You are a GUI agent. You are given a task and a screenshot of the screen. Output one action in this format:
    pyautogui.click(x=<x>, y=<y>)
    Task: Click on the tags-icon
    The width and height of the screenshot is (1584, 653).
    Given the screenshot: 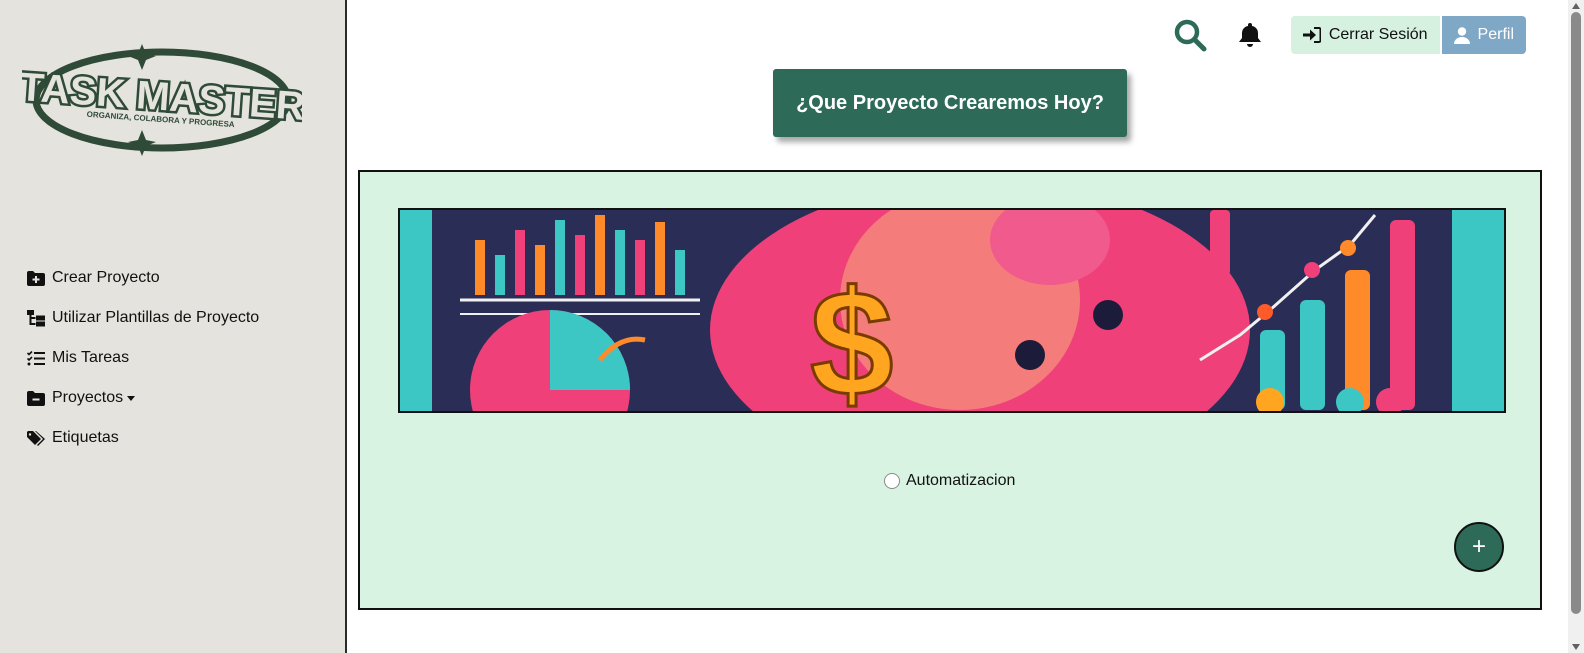 What is the action you would take?
    pyautogui.click(x=36, y=438)
    